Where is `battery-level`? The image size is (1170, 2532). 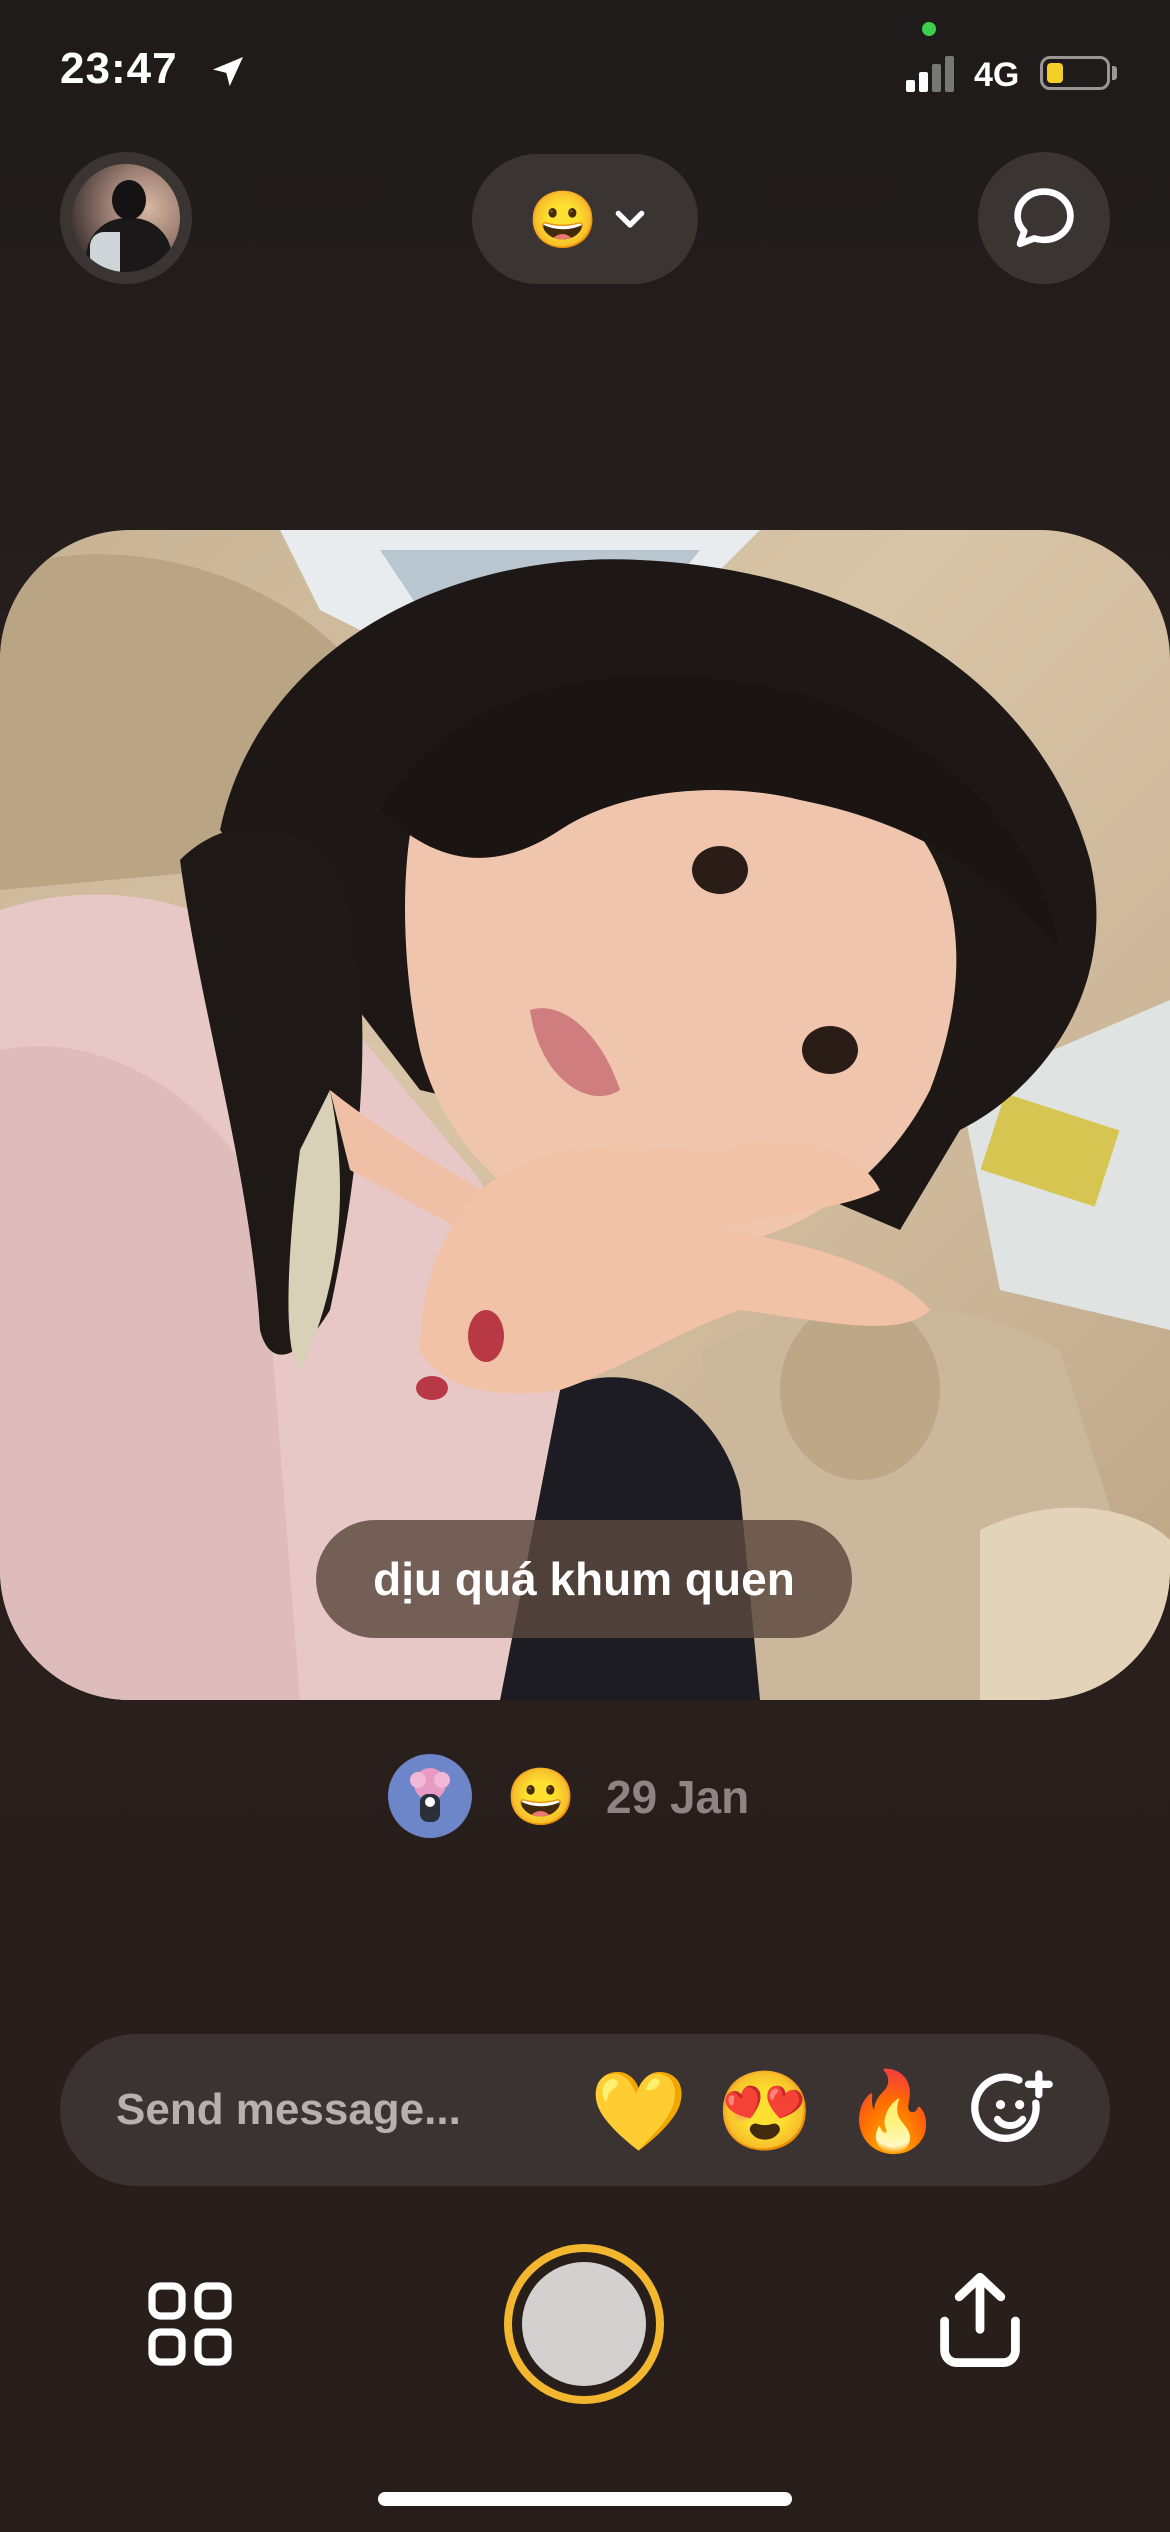
battery-level is located at coordinates (1055, 73).